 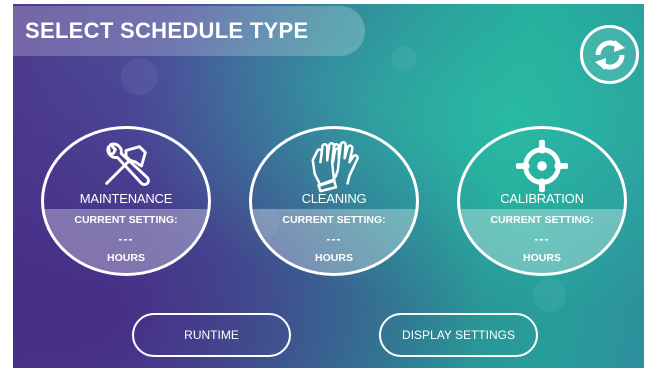 I want to click on calibration-tile: CALIBRATION CURRENT SETTING: --- HOURS, so click(x=542, y=201).